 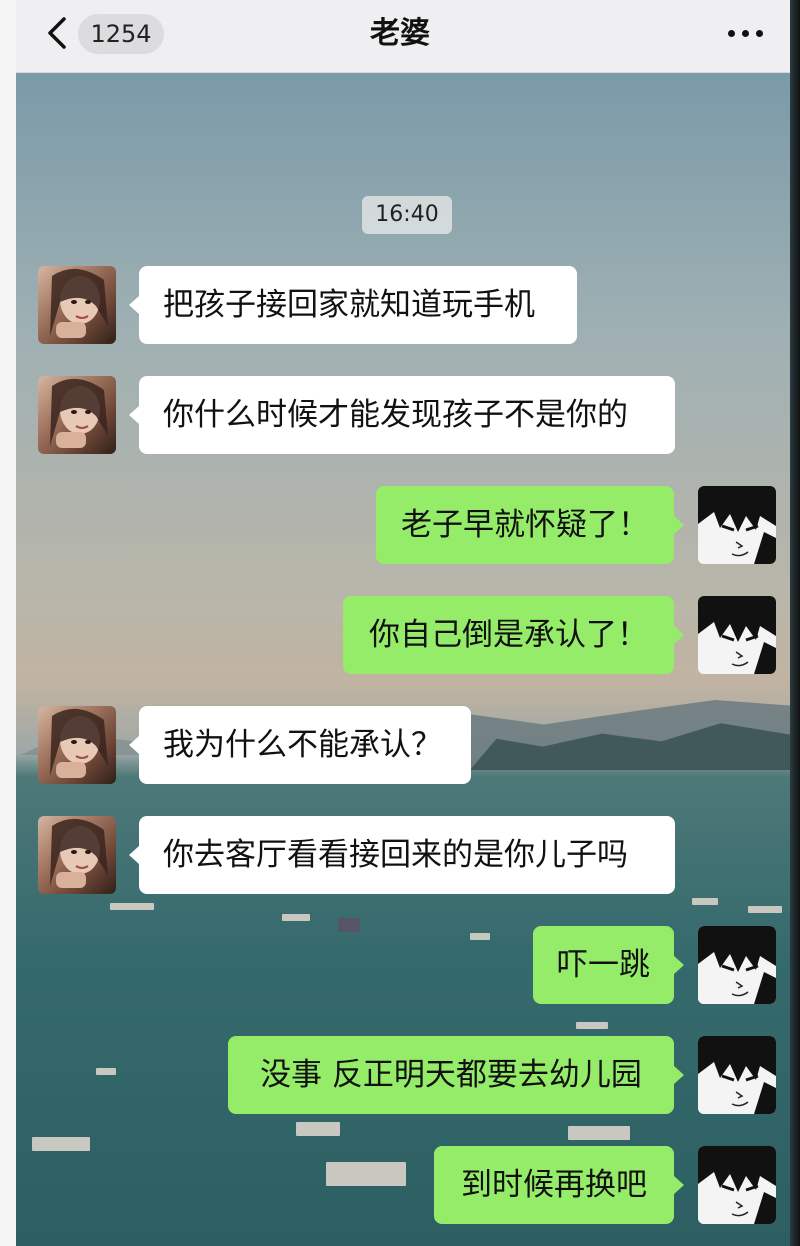 What do you see at coordinates (8, 623) in the screenshot?
I see `screen-edge-left` at bounding box center [8, 623].